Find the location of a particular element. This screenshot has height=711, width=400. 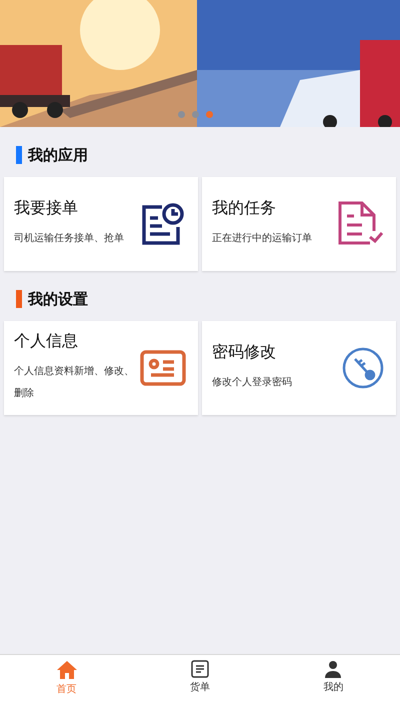

feature-card: 我的任务 正在进行中的运输订单 is located at coordinates (299, 224).